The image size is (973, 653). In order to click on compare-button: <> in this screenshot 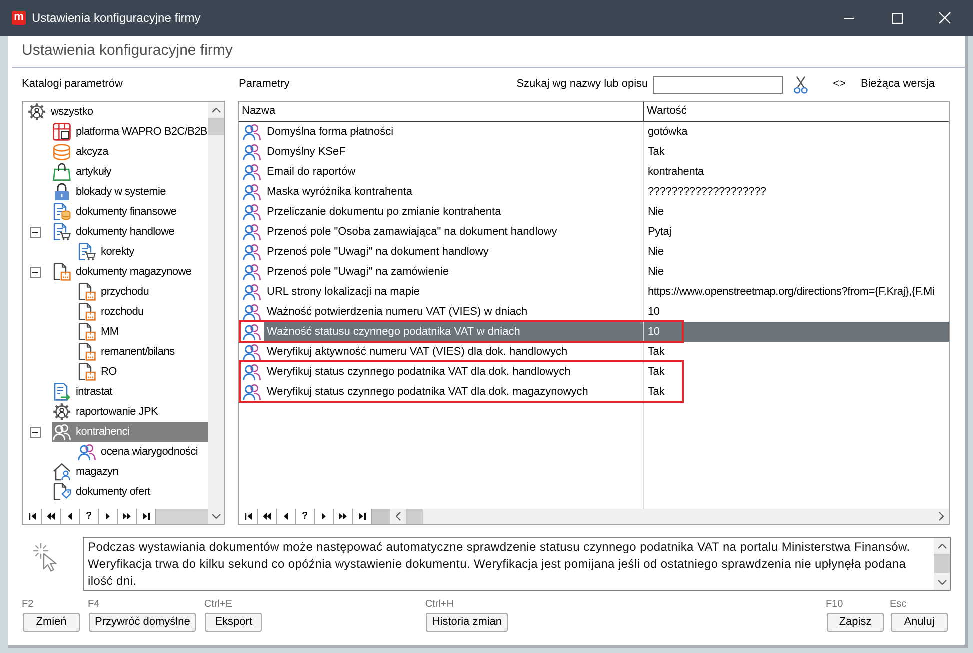, I will do `click(839, 84)`.